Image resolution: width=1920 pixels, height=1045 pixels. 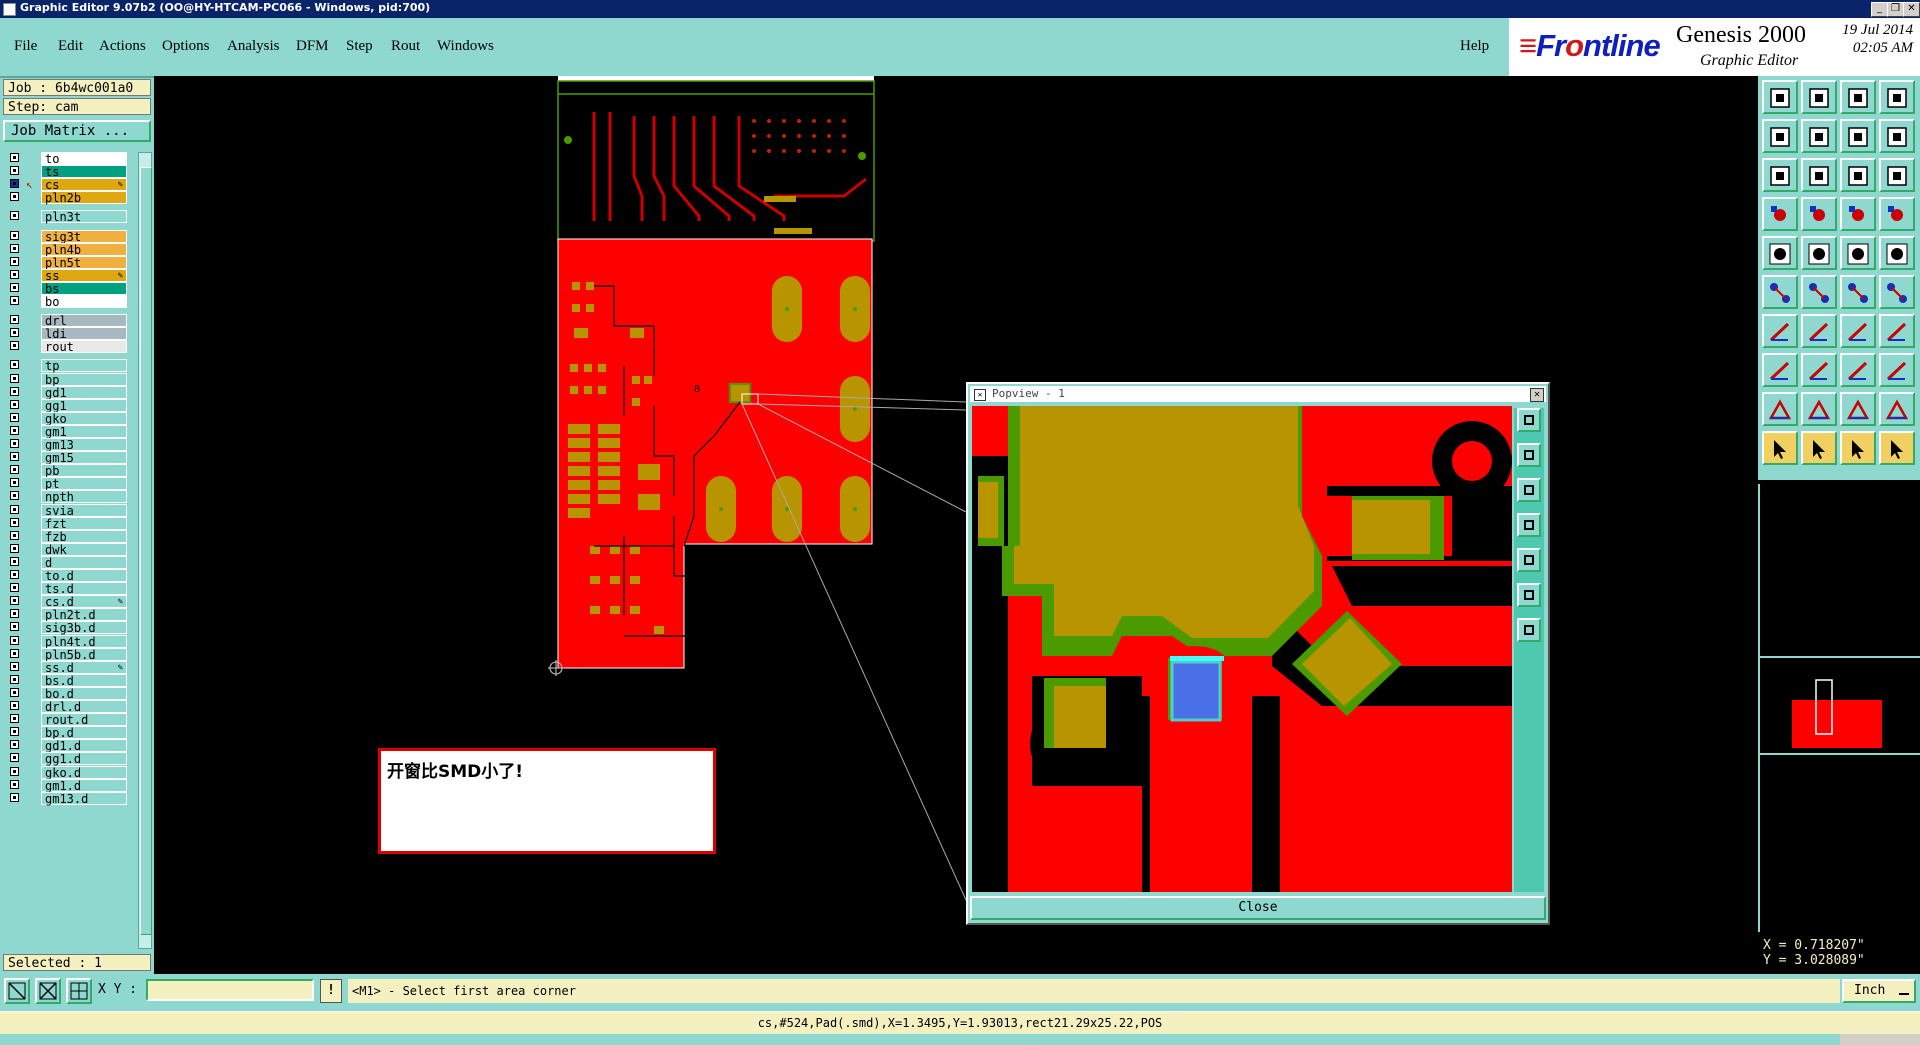 I want to click on fit-profile-icon, so click(x=1819, y=175).